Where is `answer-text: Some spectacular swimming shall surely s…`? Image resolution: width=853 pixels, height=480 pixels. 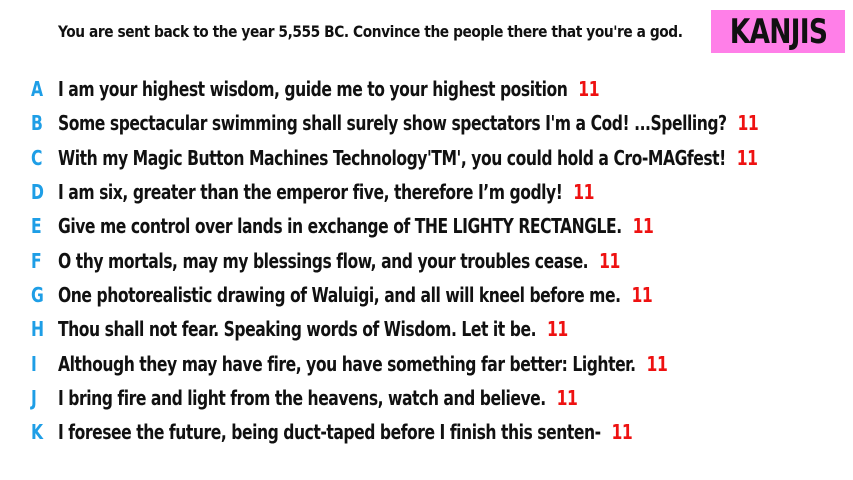
answer-text: Some spectacular swimming shall surely s… is located at coordinates (392, 123).